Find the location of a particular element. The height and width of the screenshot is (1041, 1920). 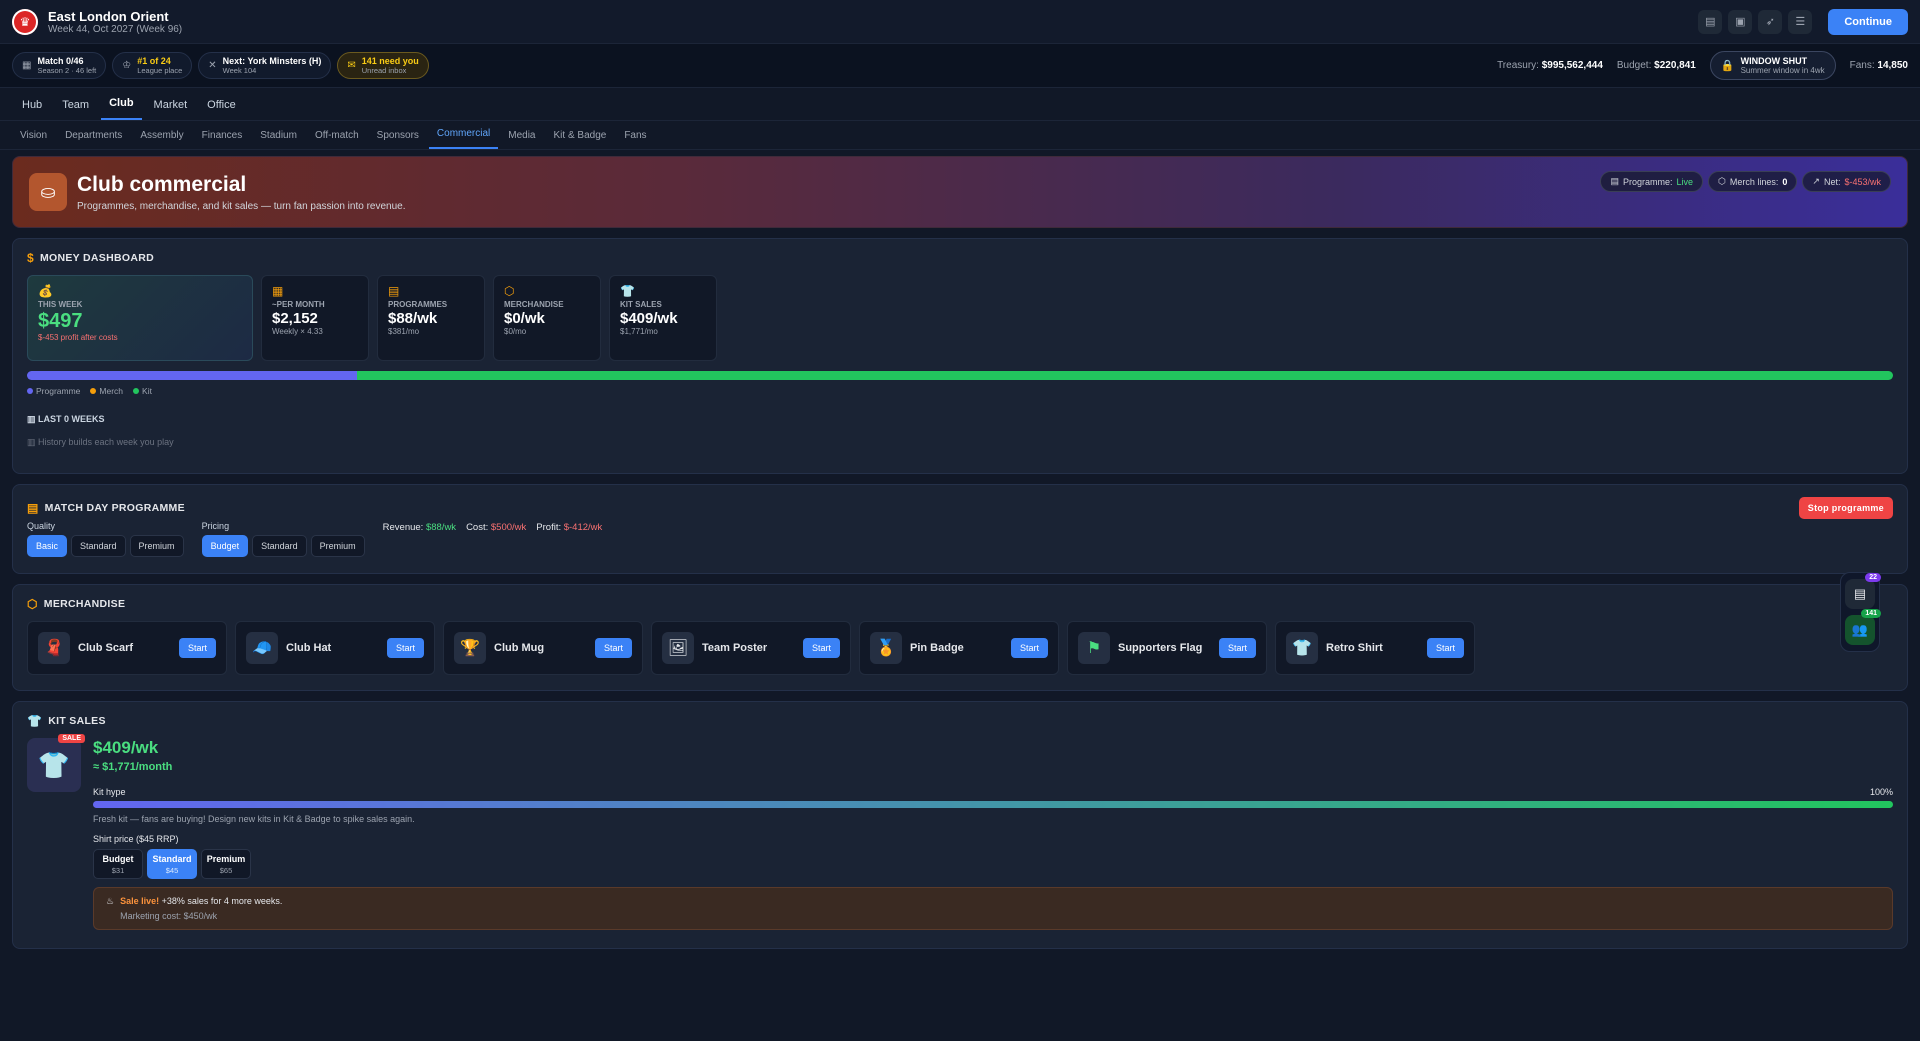

match-count: Match 0/46 is located at coordinates (60, 61).